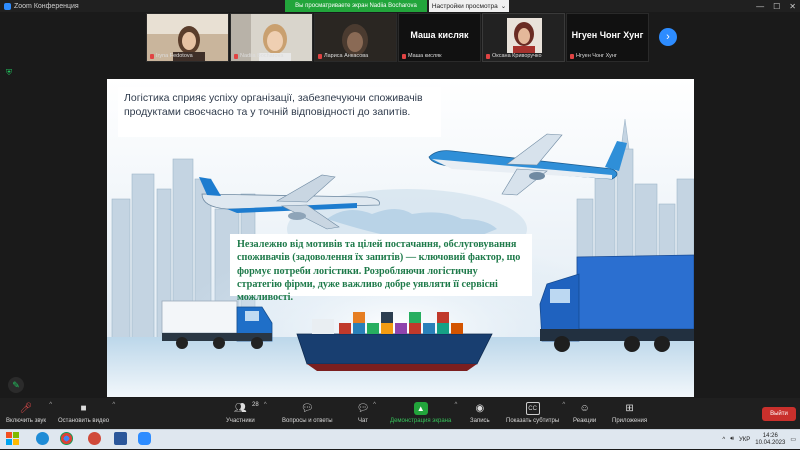 This screenshot has height=450, width=800. Describe the element at coordinates (258, 56) in the screenshot. I see `participant-name: Nadiia Bocharova` at that location.